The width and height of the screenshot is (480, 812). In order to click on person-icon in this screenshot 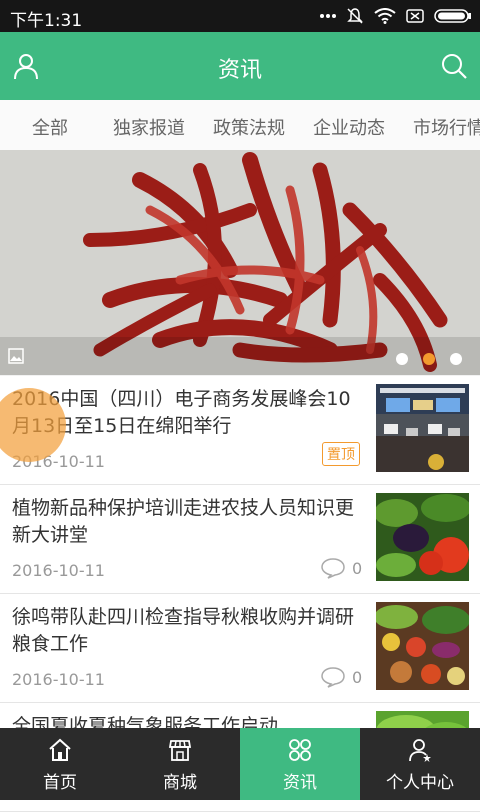, I will do `click(420, 750)`.